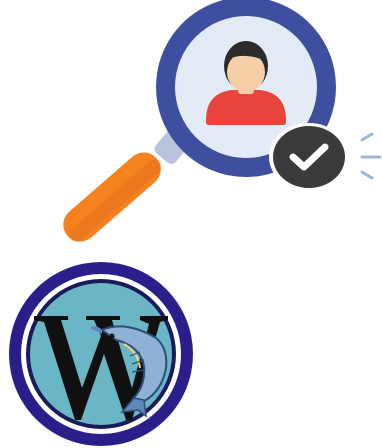 This screenshot has width=382, height=448. Describe the element at coordinates (309, 157) in the screenshot. I see `check-badge-icon` at that location.